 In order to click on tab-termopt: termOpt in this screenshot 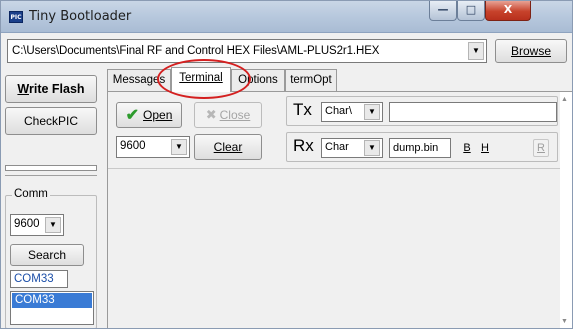, I will do `click(311, 80)`.